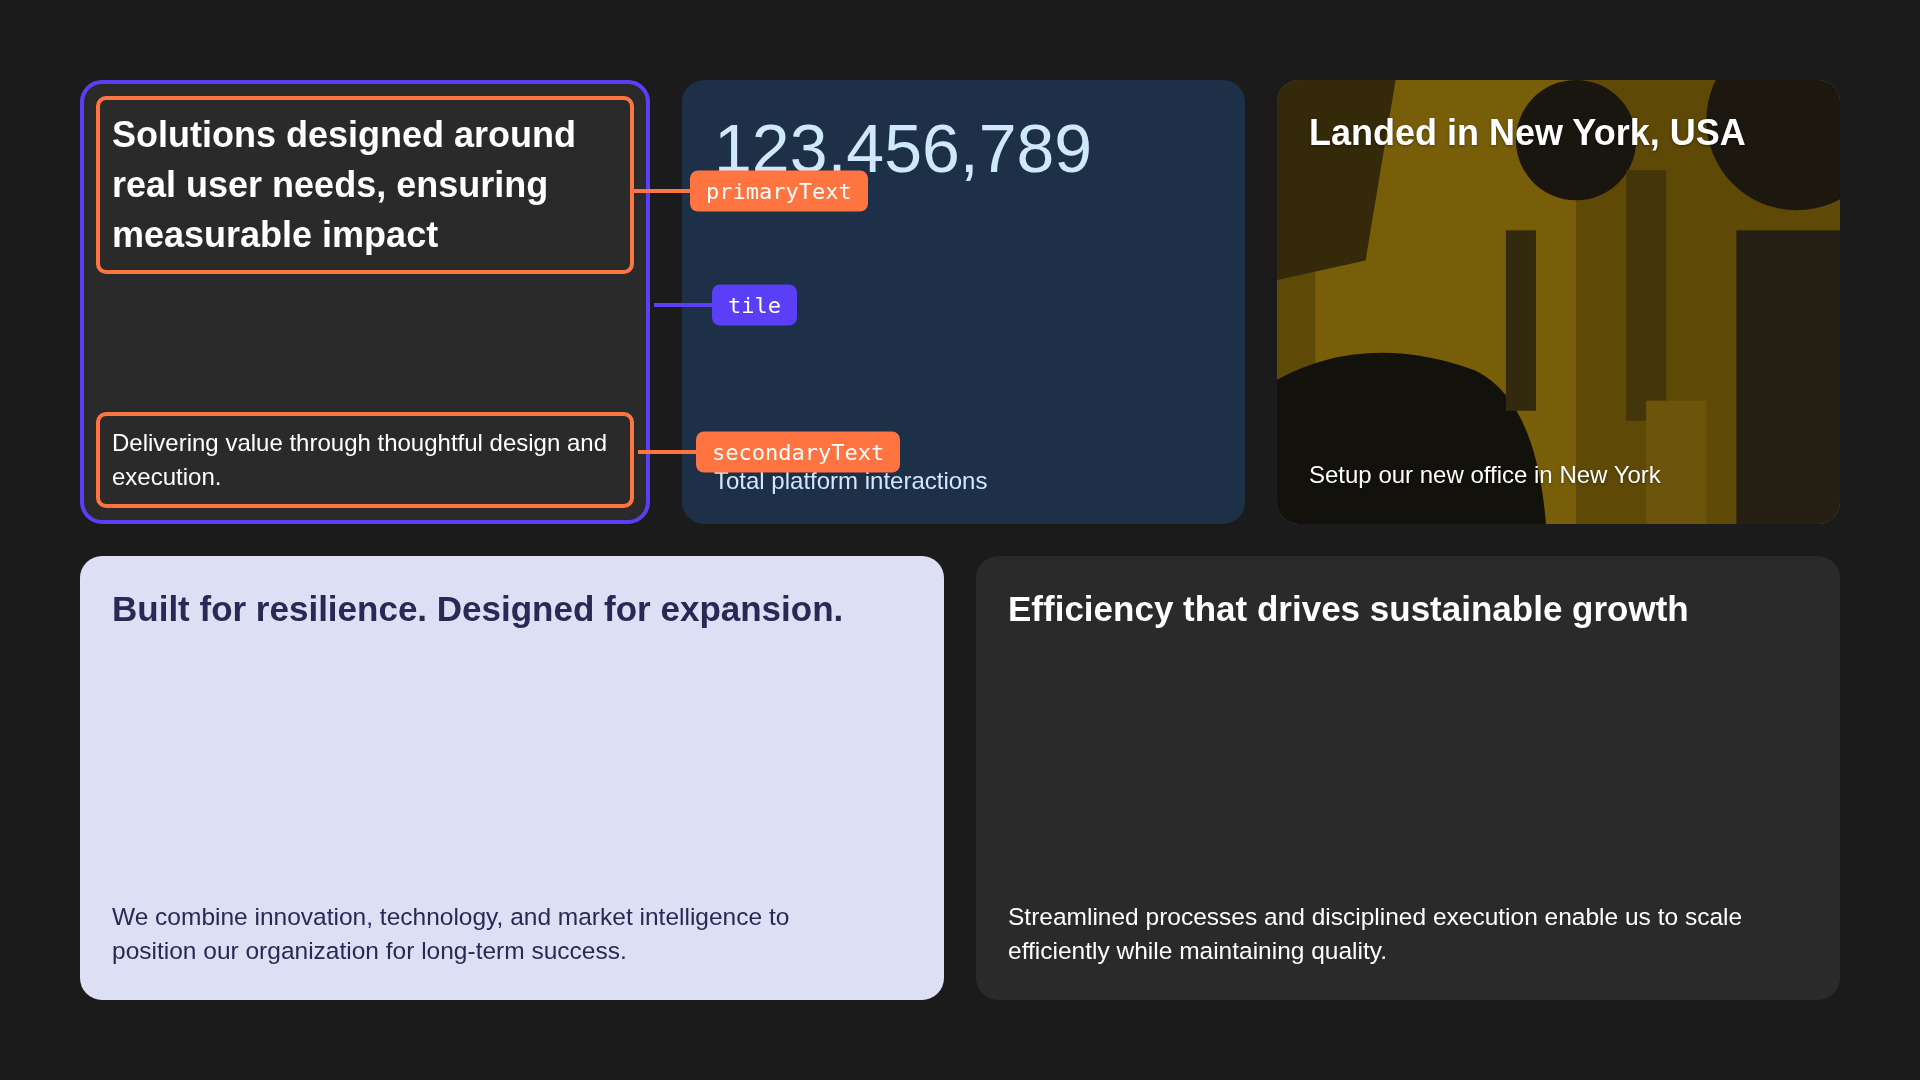 The image size is (1920, 1080). Describe the element at coordinates (1528, 133) in the screenshot. I see `card-title: Landed in New York, USA` at that location.